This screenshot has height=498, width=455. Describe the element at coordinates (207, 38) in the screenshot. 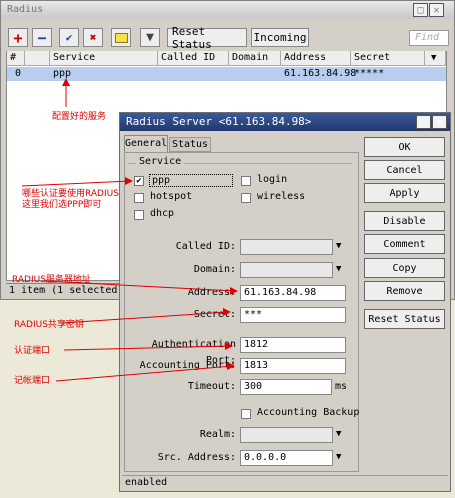

I see `reset-status-button: Reset Status` at that location.